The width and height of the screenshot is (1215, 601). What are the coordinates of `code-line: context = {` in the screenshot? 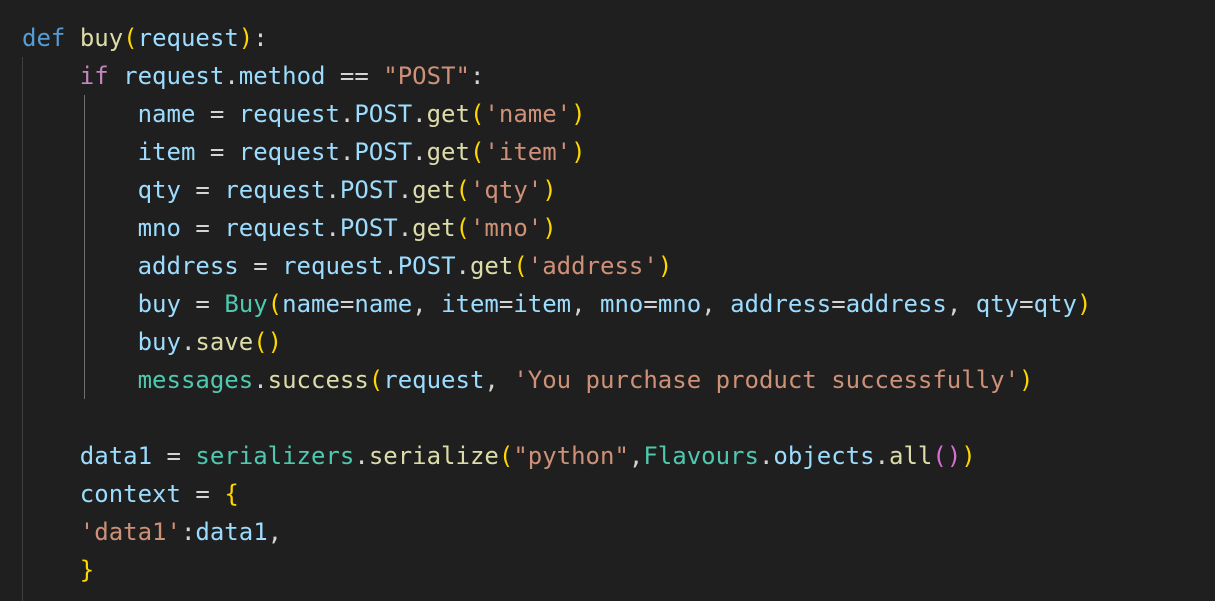 It's located at (130, 494).